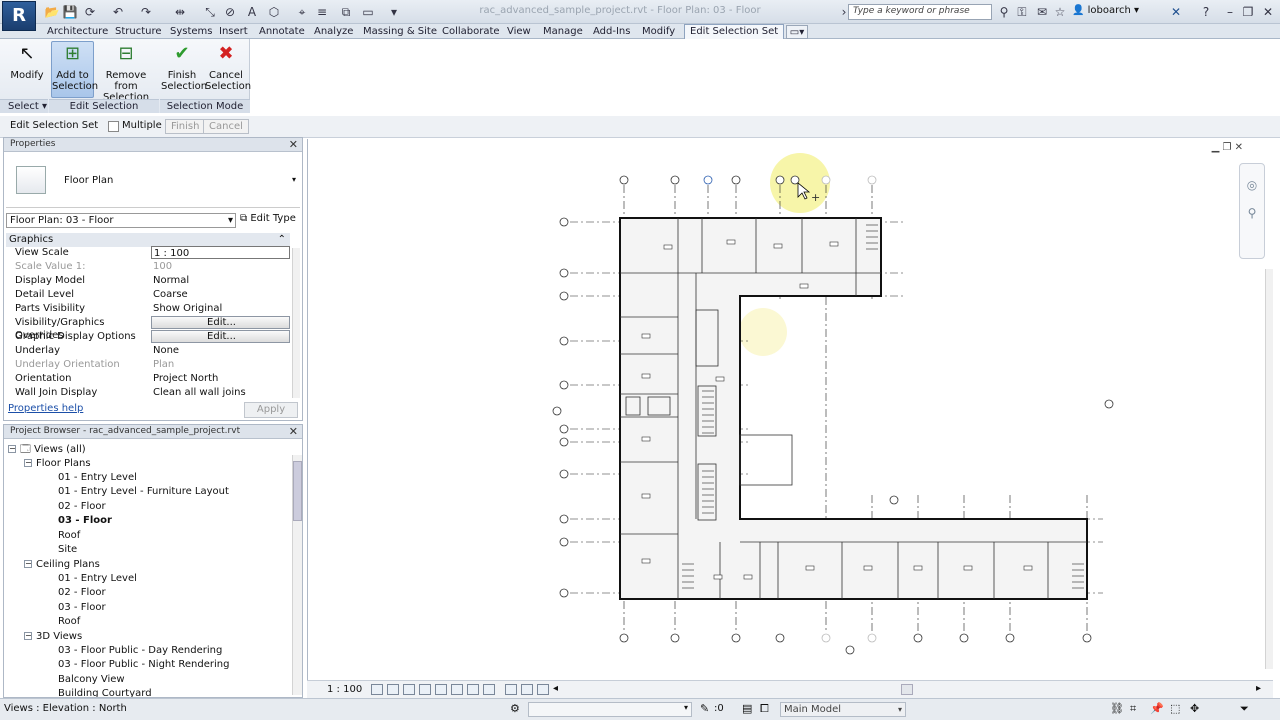 The image size is (1280, 720). What do you see at coordinates (271, 410) in the screenshot?
I see `apply-button: Apply` at bounding box center [271, 410].